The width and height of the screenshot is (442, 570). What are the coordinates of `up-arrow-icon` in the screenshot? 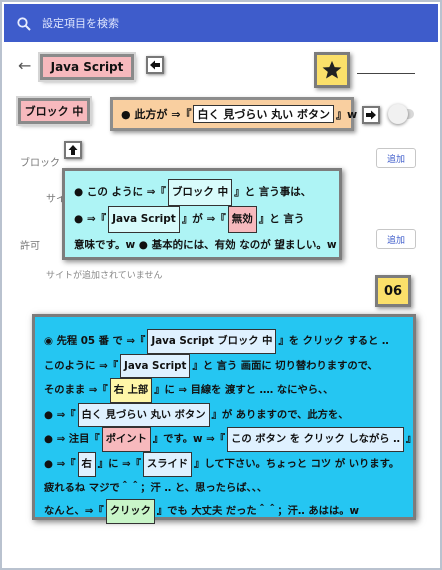 It's located at (73, 150).